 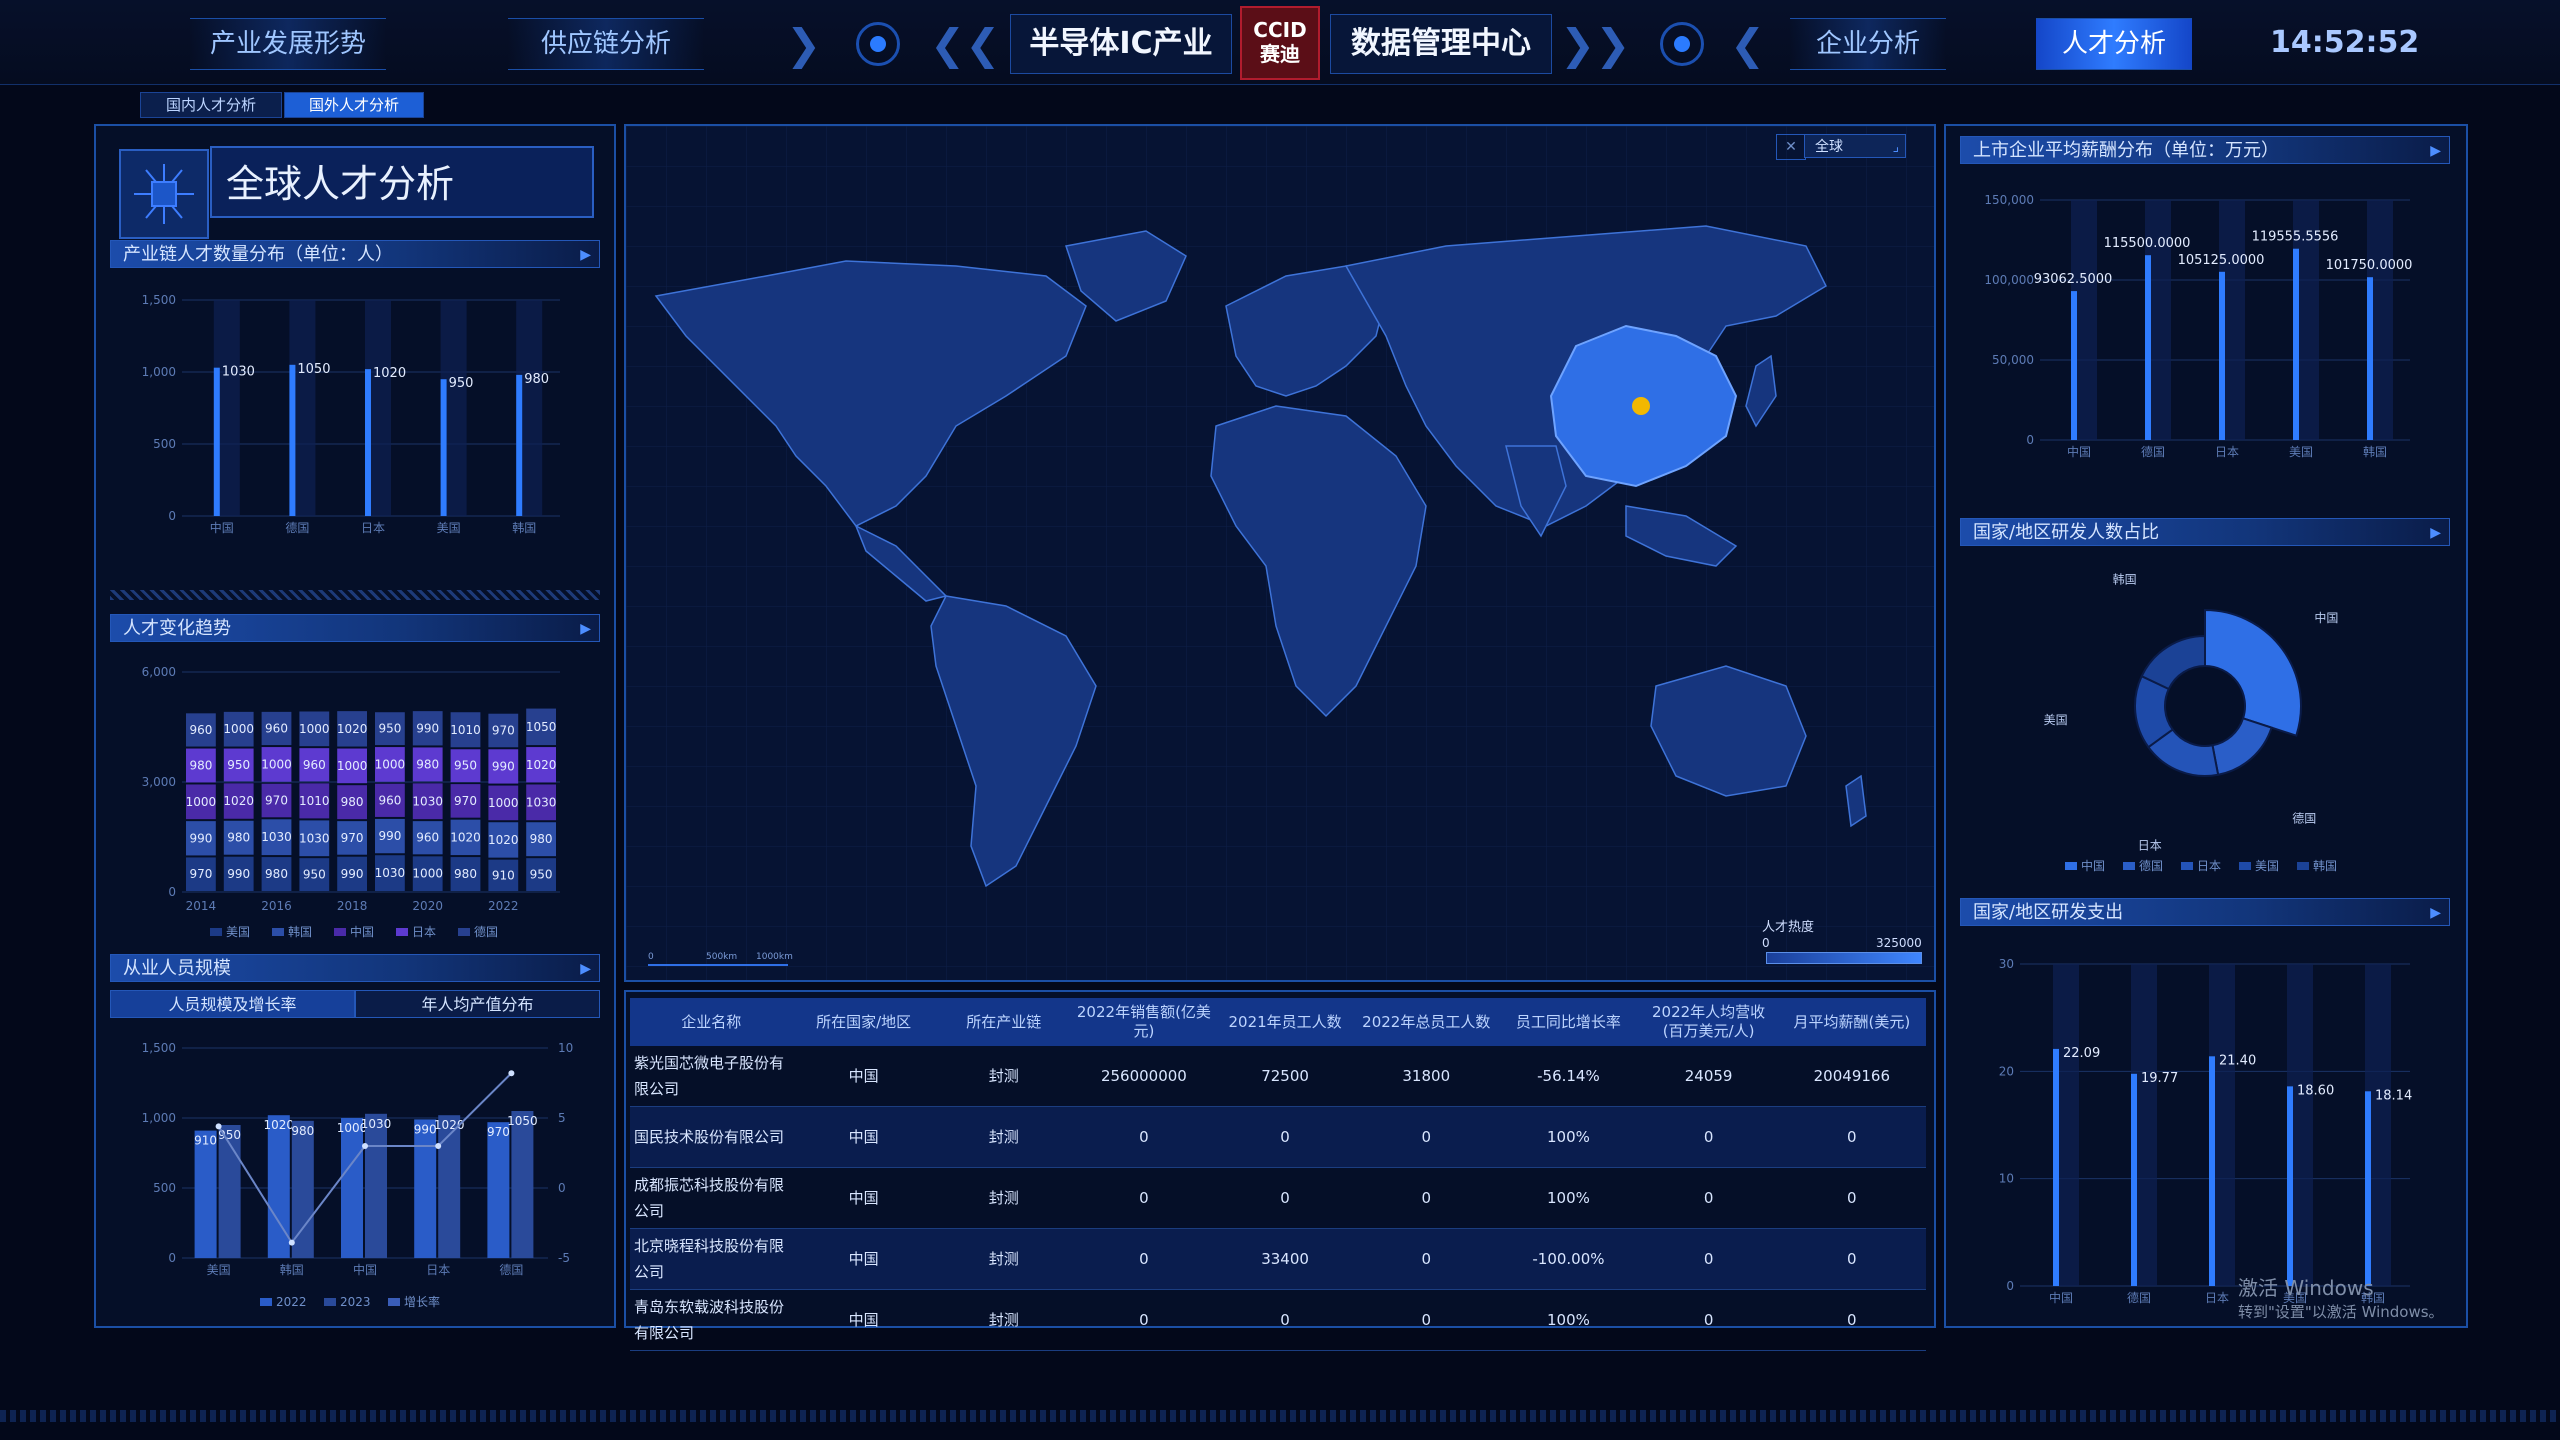 What do you see at coordinates (606, 44) in the screenshot?
I see `nav-item-supply-chain: 供应链分析` at bounding box center [606, 44].